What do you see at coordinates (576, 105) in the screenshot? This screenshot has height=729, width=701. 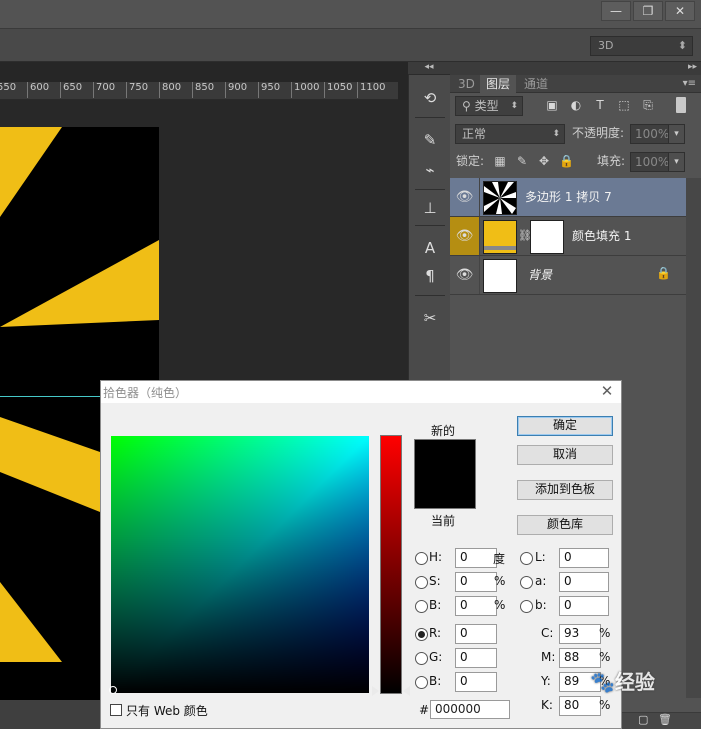 I see `adjustment-filter-icon: ◐` at bounding box center [576, 105].